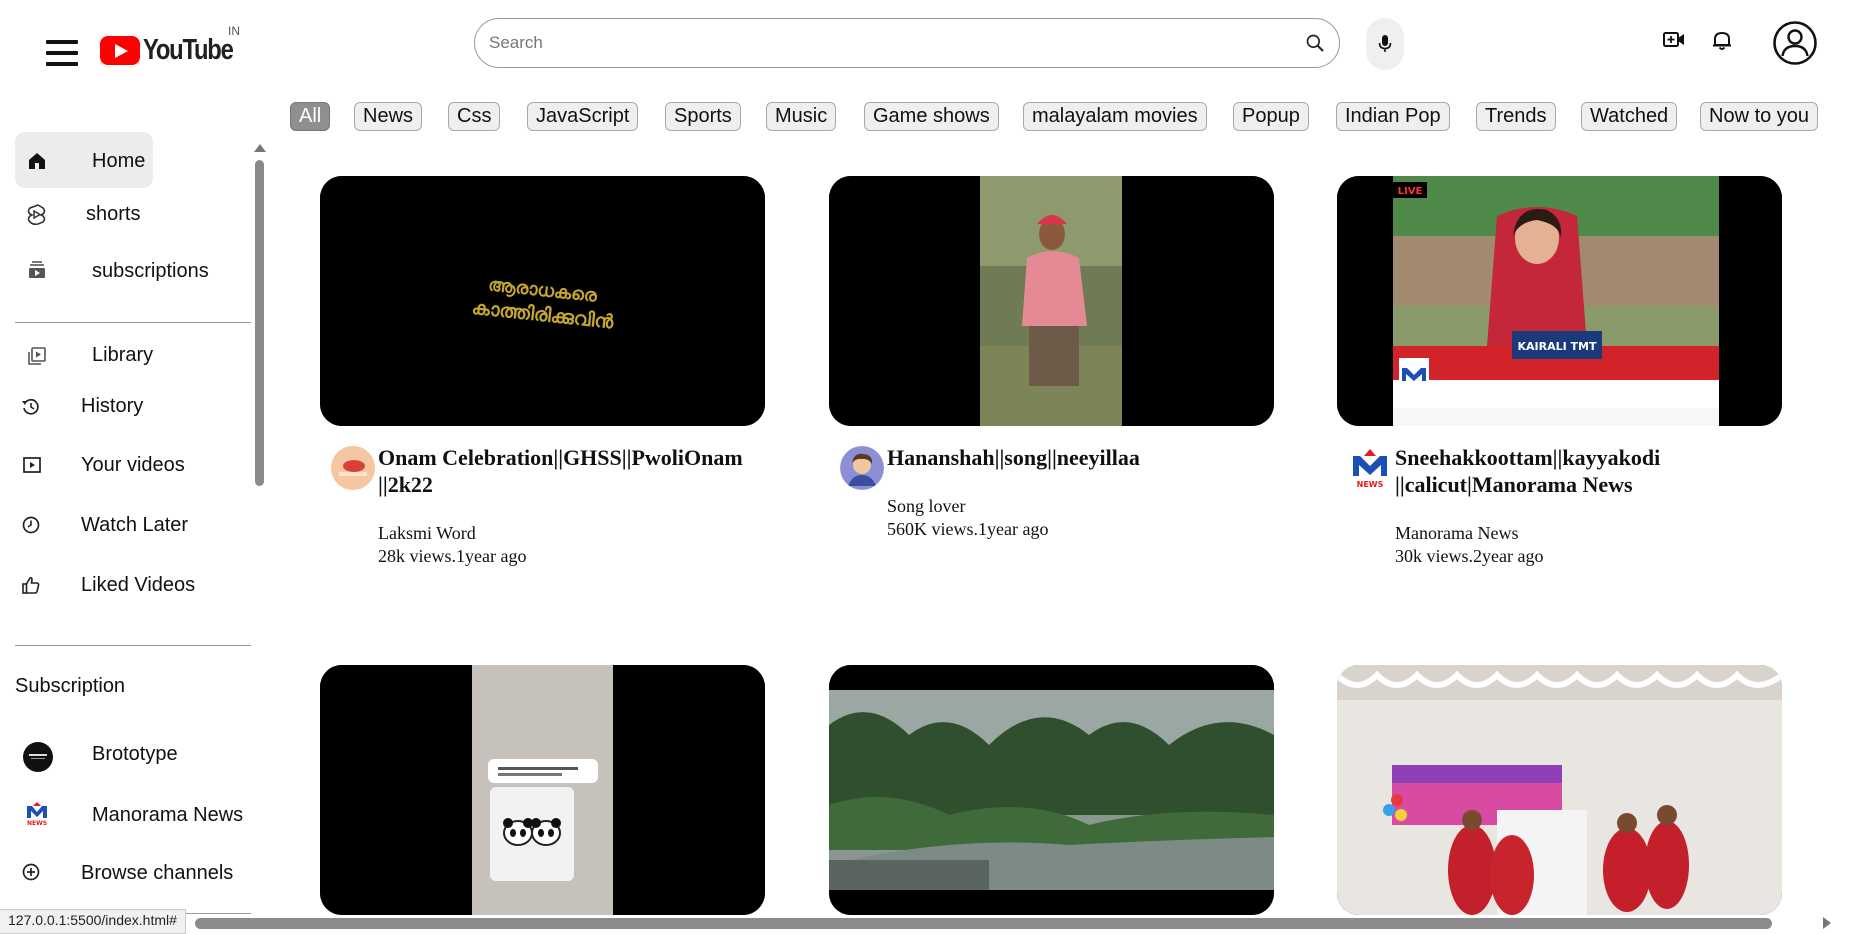  Describe the element at coordinates (234, 31) in the screenshot. I see `country-code: IN` at that location.